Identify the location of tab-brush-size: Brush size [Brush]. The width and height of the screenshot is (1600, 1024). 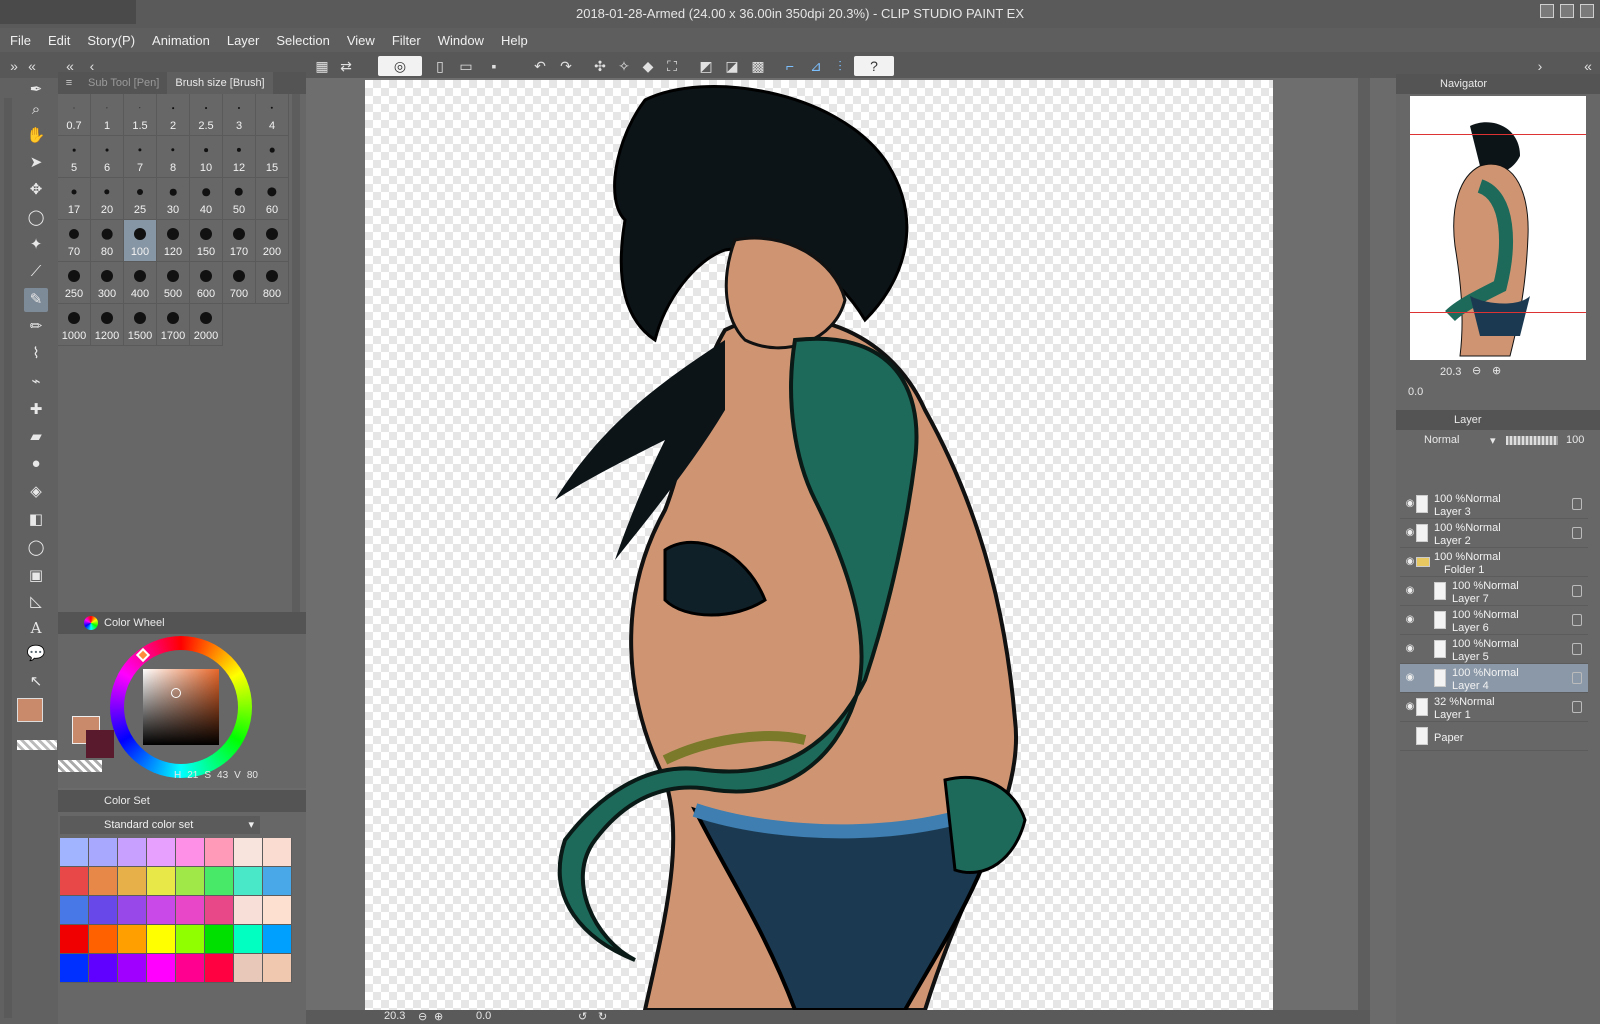
(220, 83).